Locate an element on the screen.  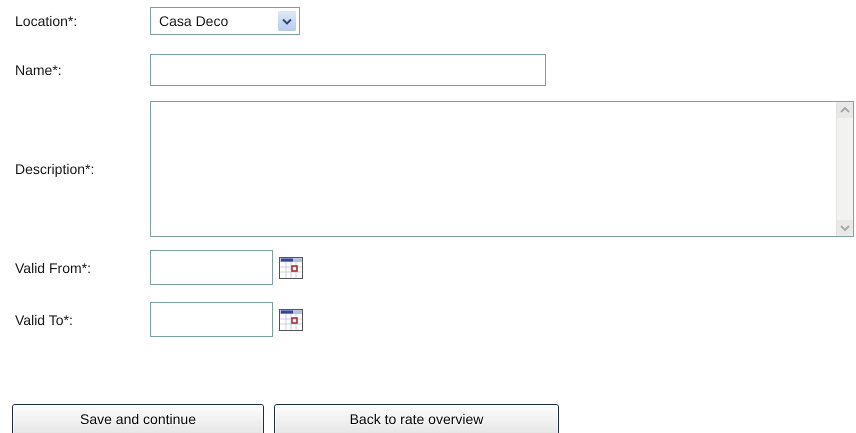
field-label: Valid To*: is located at coordinates (44, 320).